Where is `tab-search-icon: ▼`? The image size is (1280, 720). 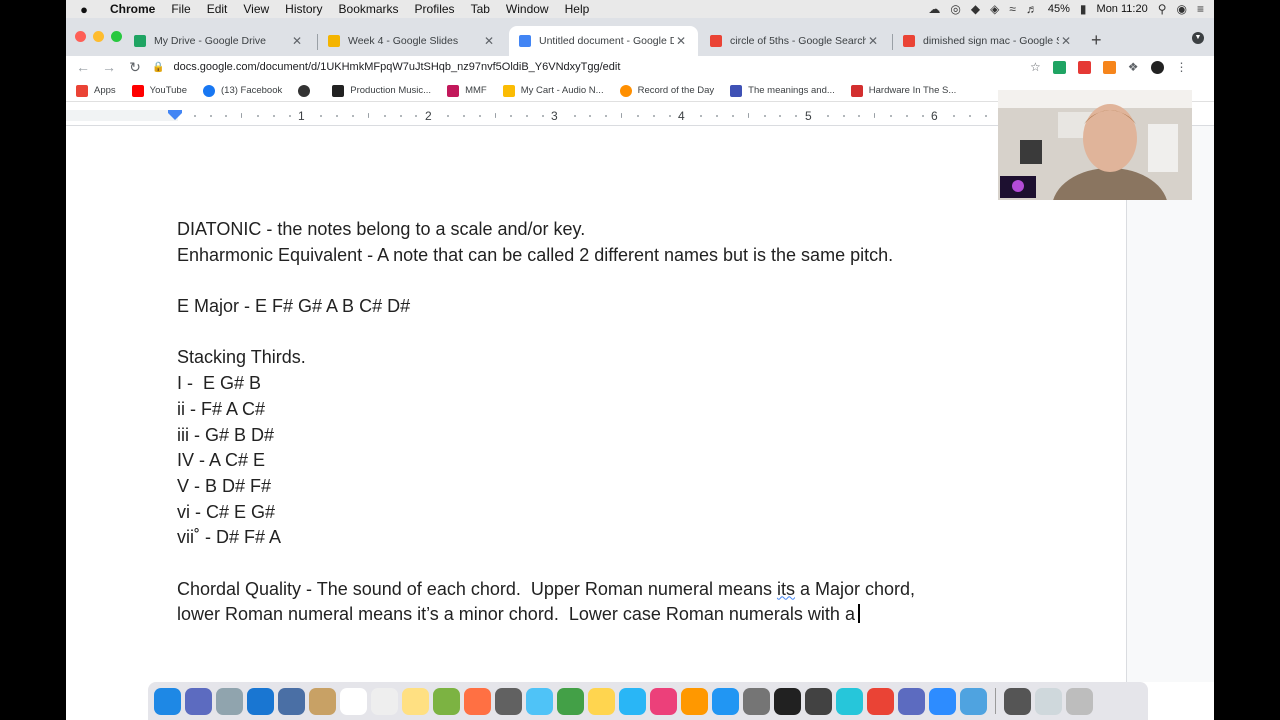
tab-search-icon: ▼ is located at coordinates (1198, 38).